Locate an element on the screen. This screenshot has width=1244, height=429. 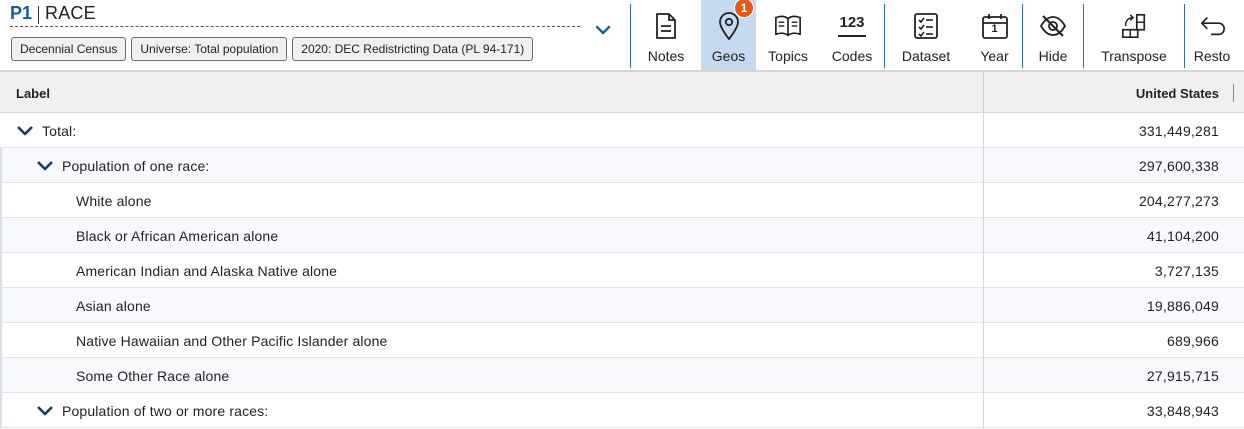
codes-label: Codes is located at coordinates (852, 56).